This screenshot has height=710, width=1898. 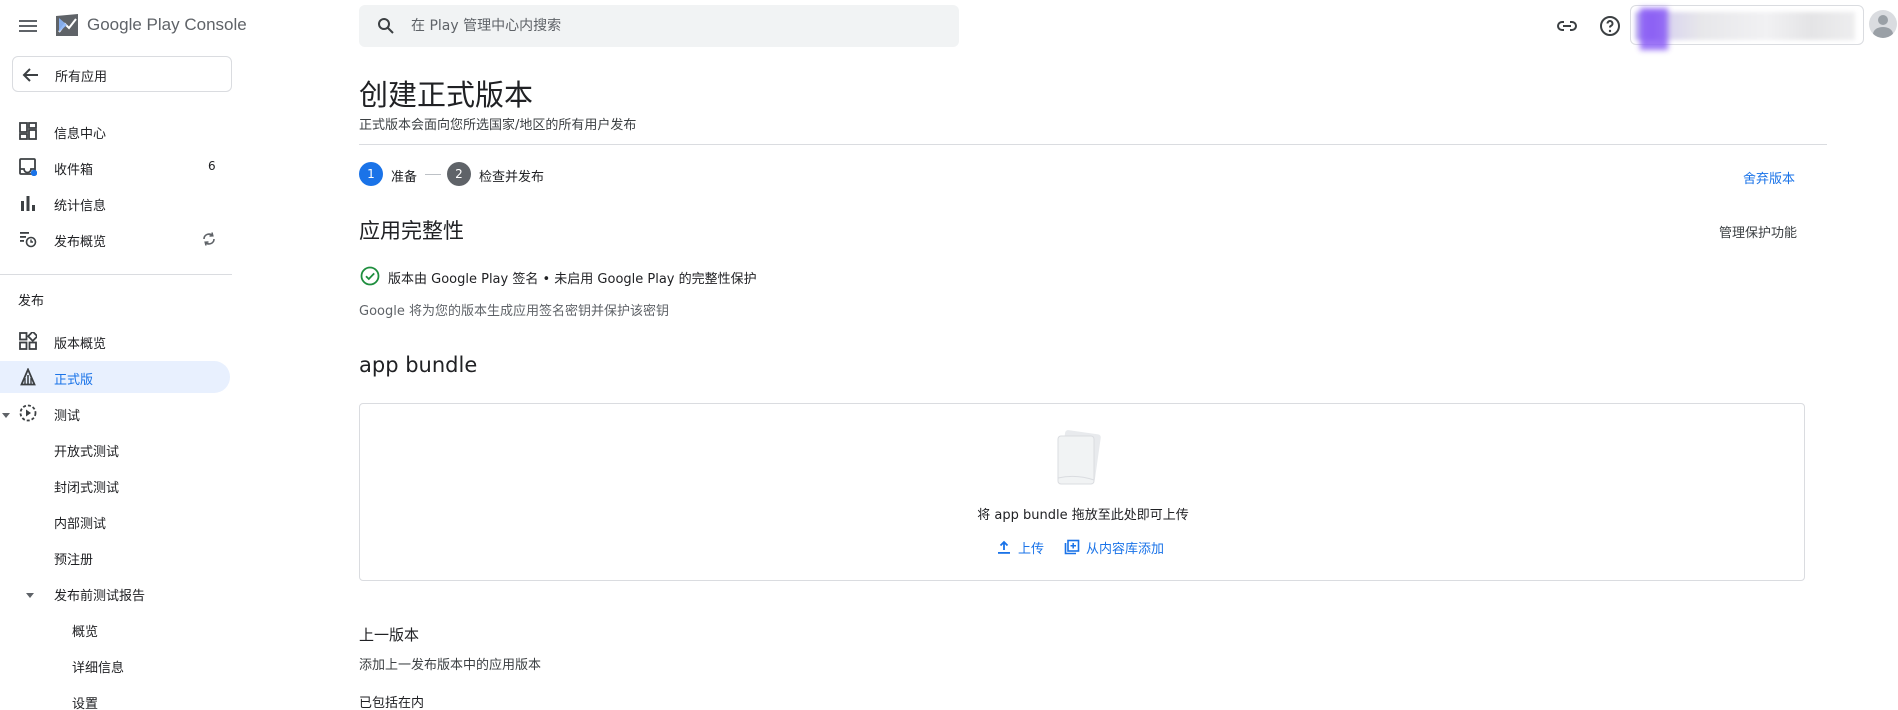 I want to click on sidebar-item-publishing-overview: 发布概览, so click(x=115, y=239).